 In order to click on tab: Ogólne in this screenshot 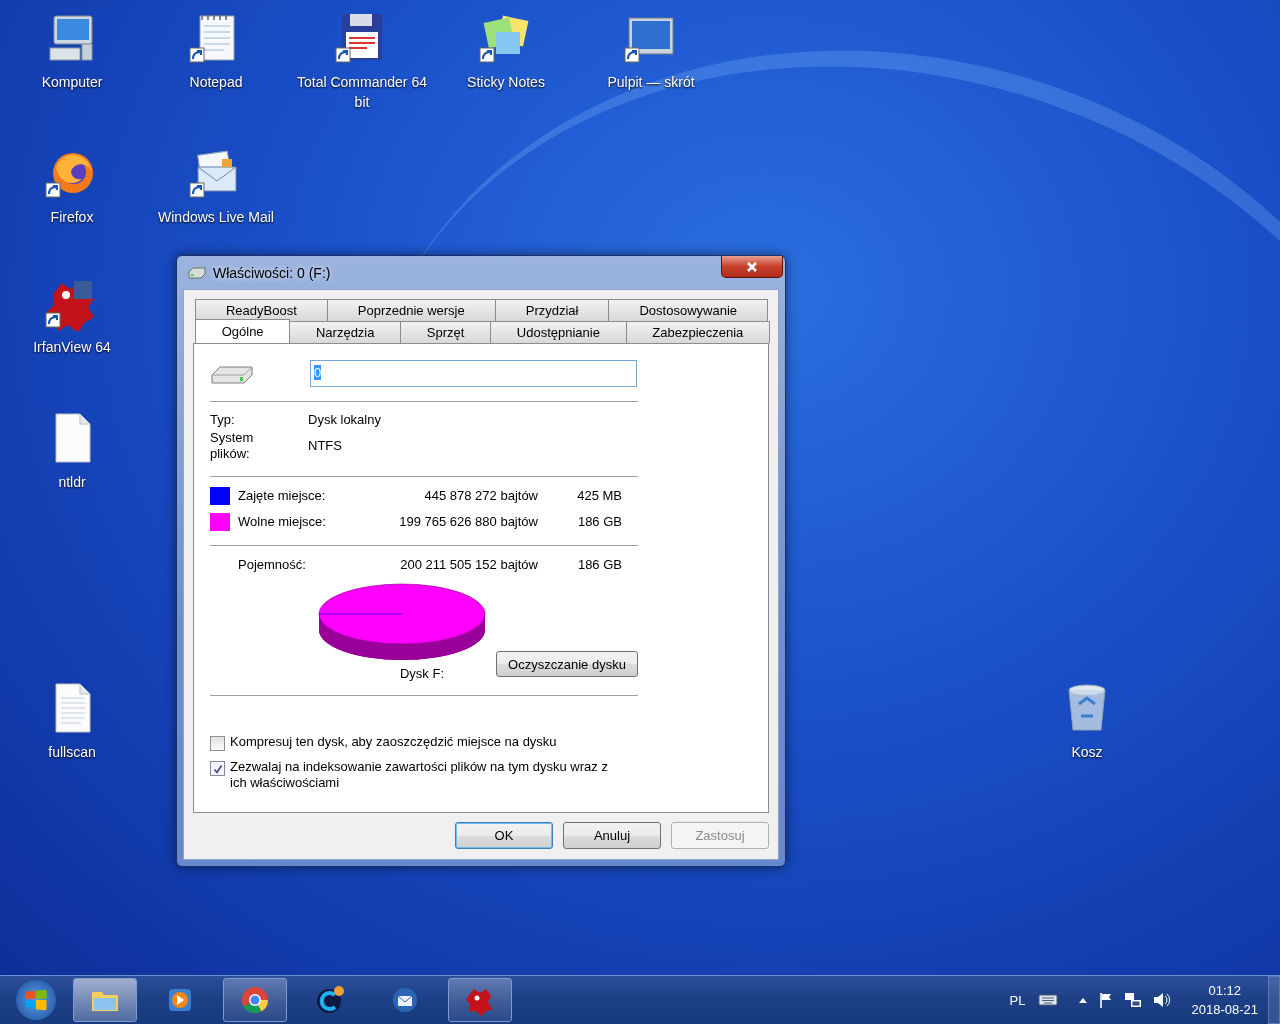, I will do `click(243, 331)`.